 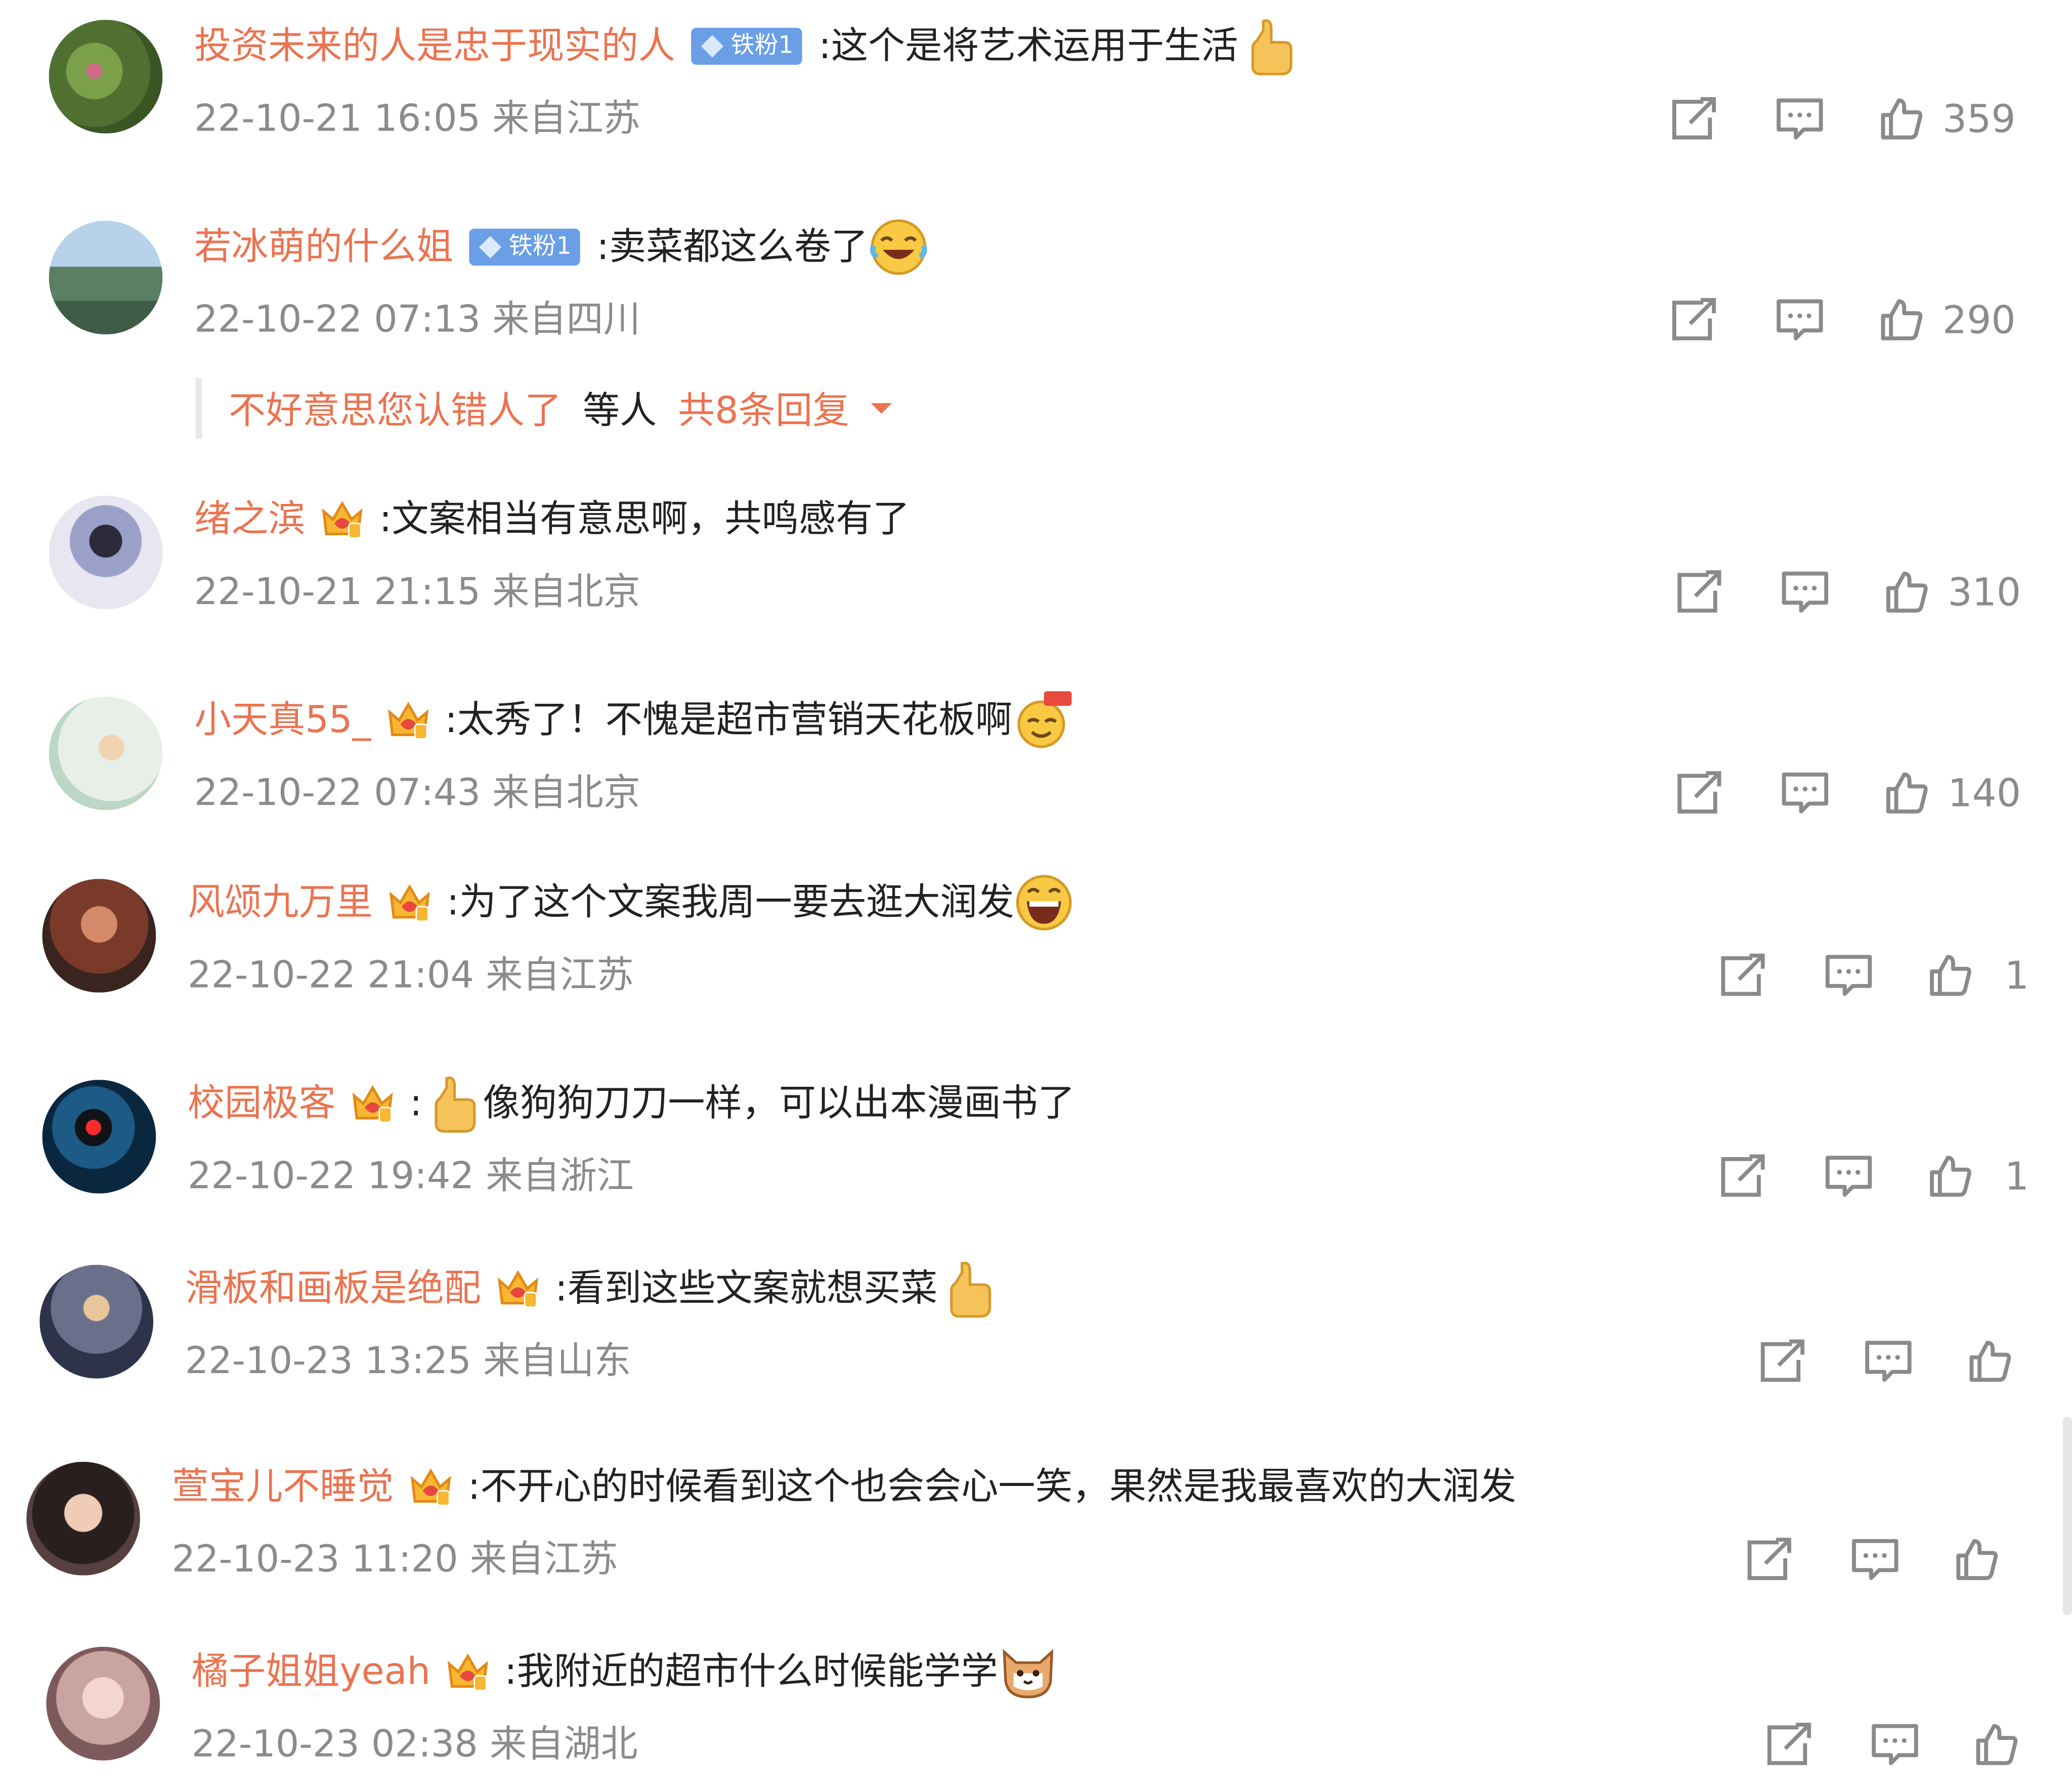 I want to click on username: 橘子姐姐yeah, so click(x=311, y=1671).